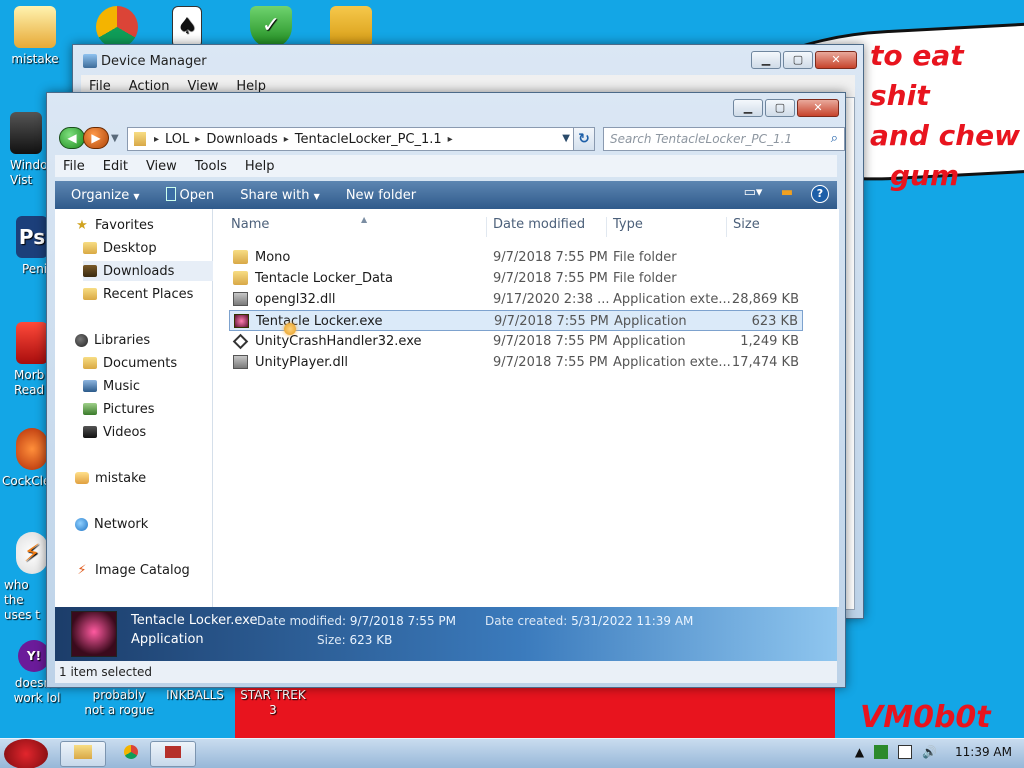 This screenshot has width=1024, height=768. What do you see at coordinates (82, 225) in the screenshot?
I see `star-icon: ★` at bounding box center [82, 225].